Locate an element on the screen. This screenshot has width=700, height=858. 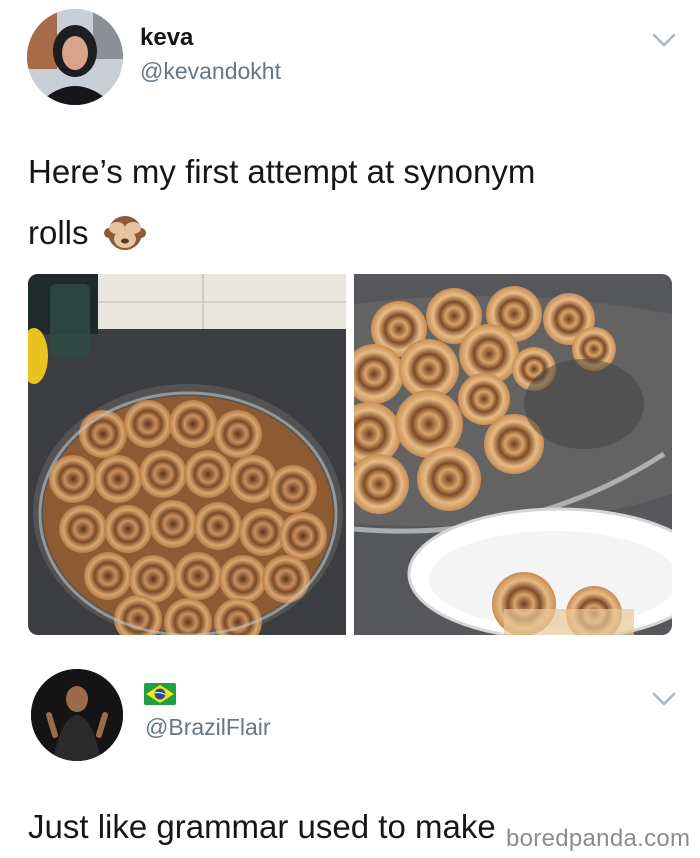
brazil-flag-icon is located at coordinates (160, 694).